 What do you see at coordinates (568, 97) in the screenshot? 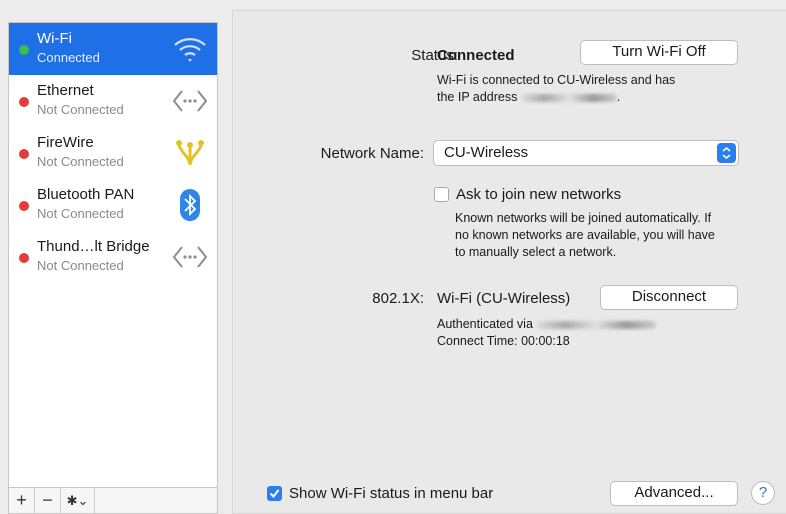
I see `redacted-ip-address` at bounding box center [568, 97].